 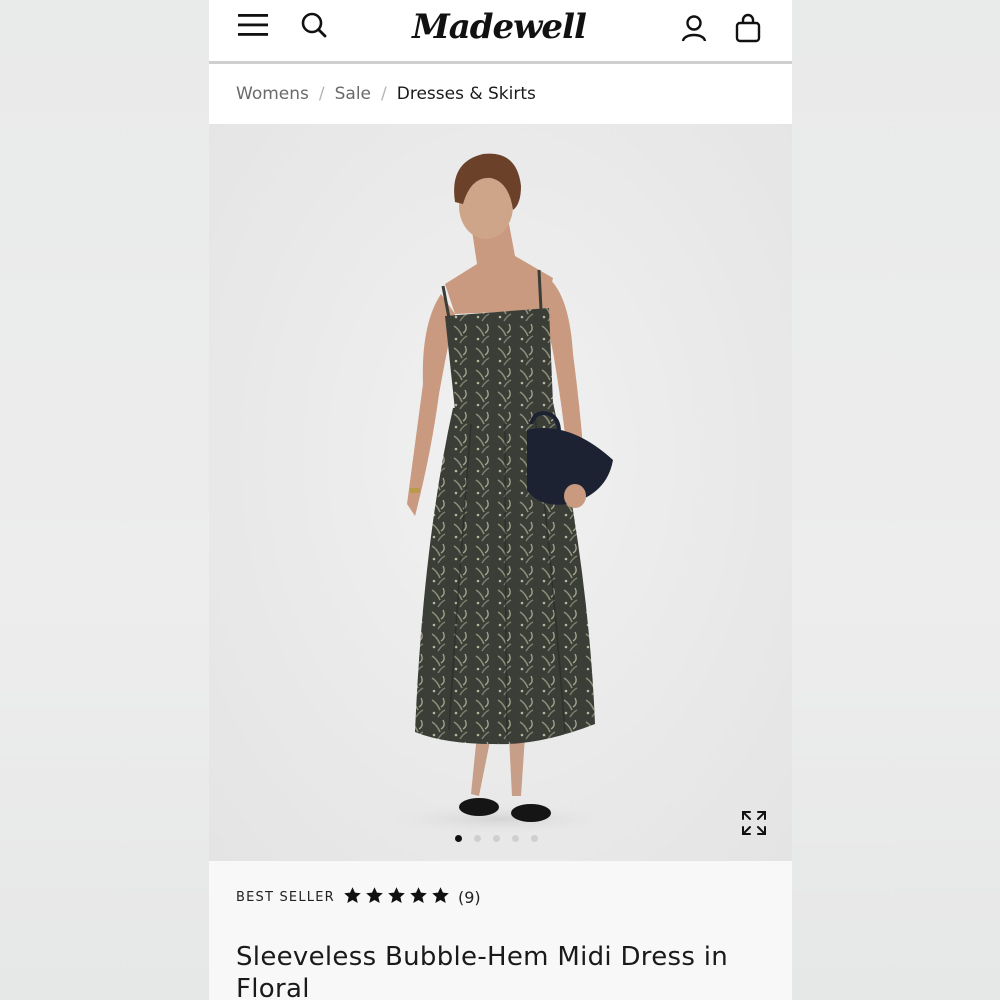 I want to click on brand-logo: Madewell, so click(x=499, y=27).